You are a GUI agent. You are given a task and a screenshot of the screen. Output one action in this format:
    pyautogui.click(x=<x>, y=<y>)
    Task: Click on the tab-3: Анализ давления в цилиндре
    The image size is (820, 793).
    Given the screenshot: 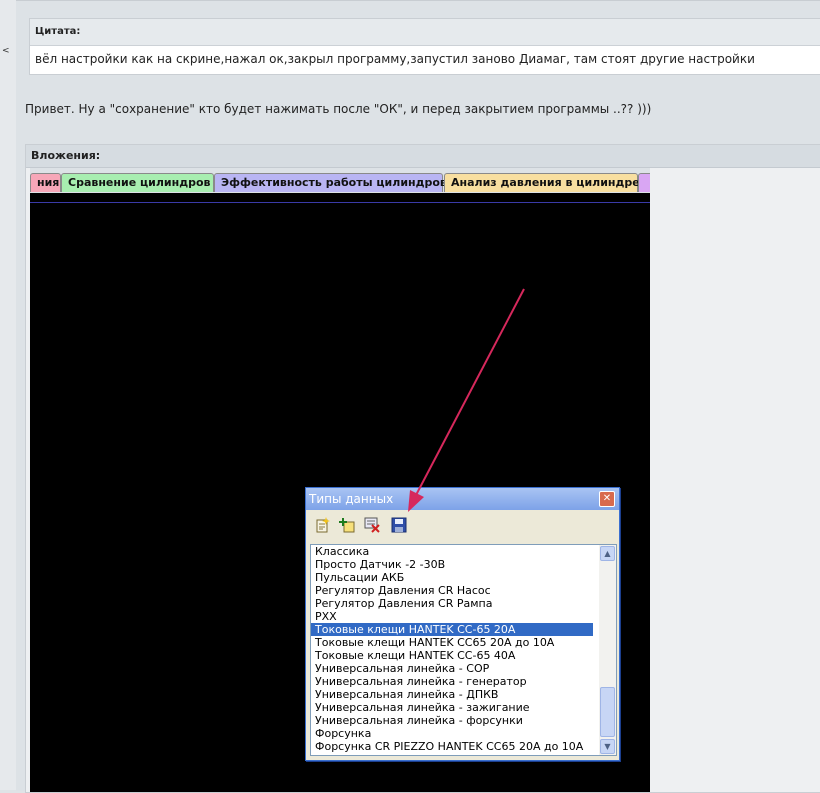 What is the action you would take?
    pyautogui.click(x=542, y=182)
    